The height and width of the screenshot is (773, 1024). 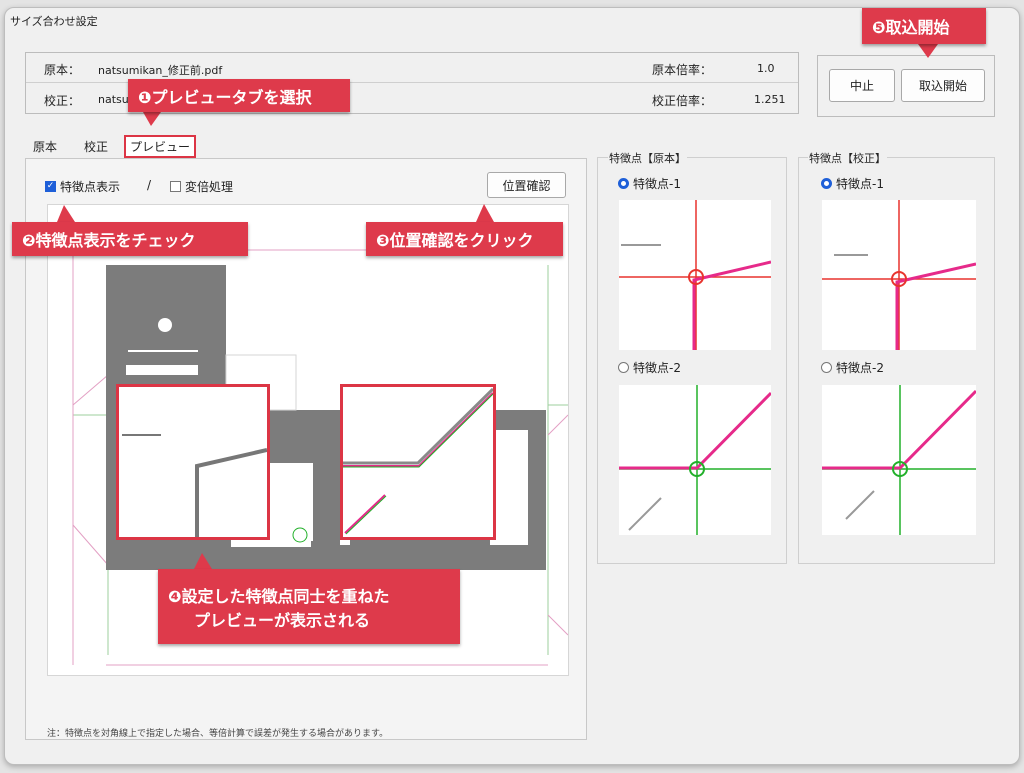 What do you see at coordinates (924, 26) in the screenshot?
I see `callout-start-import: ❺取込開始` at bounding box center [924, 26].